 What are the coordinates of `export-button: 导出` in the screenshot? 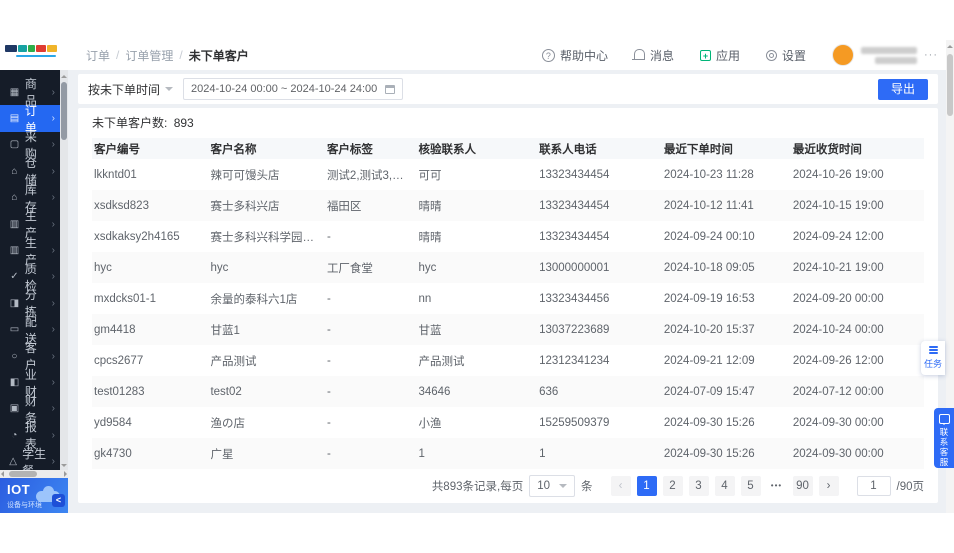 It's located at (902, 89).